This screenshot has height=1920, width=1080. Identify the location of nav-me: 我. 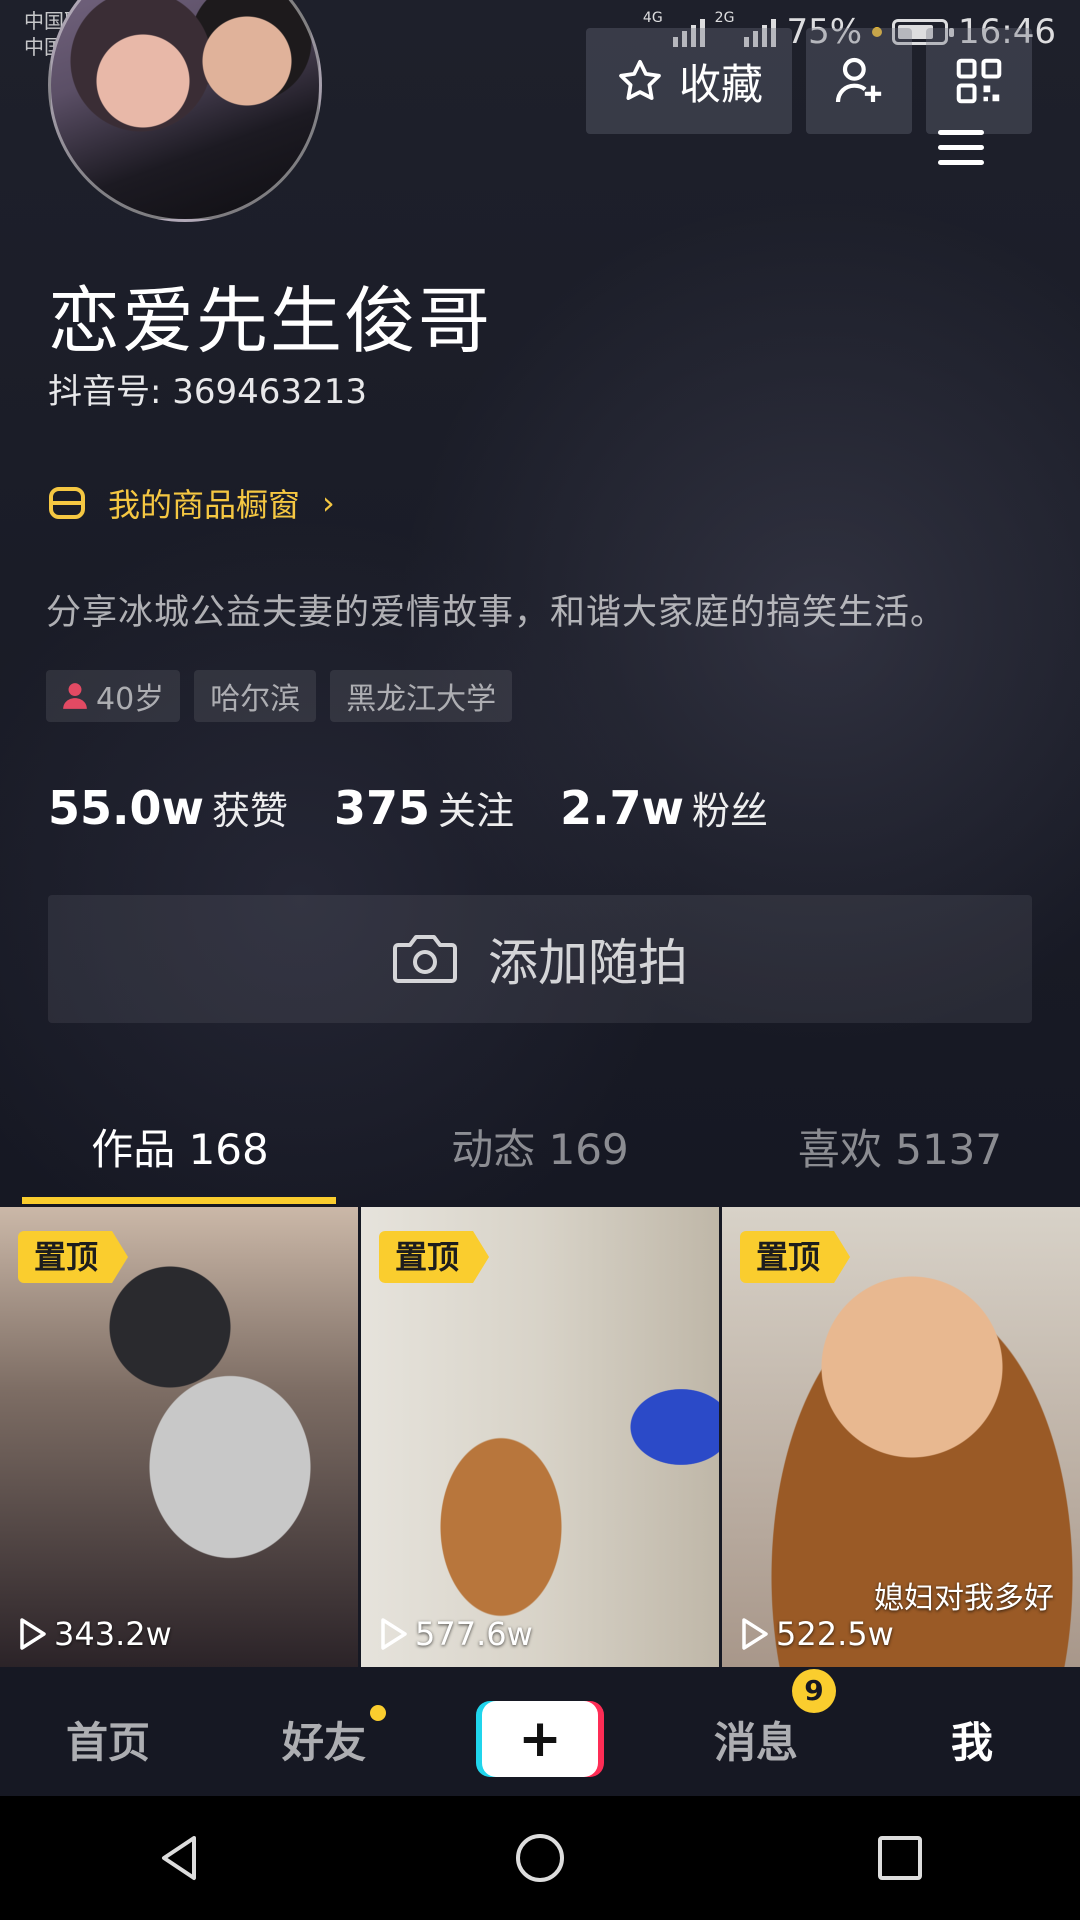
(972, 1755).